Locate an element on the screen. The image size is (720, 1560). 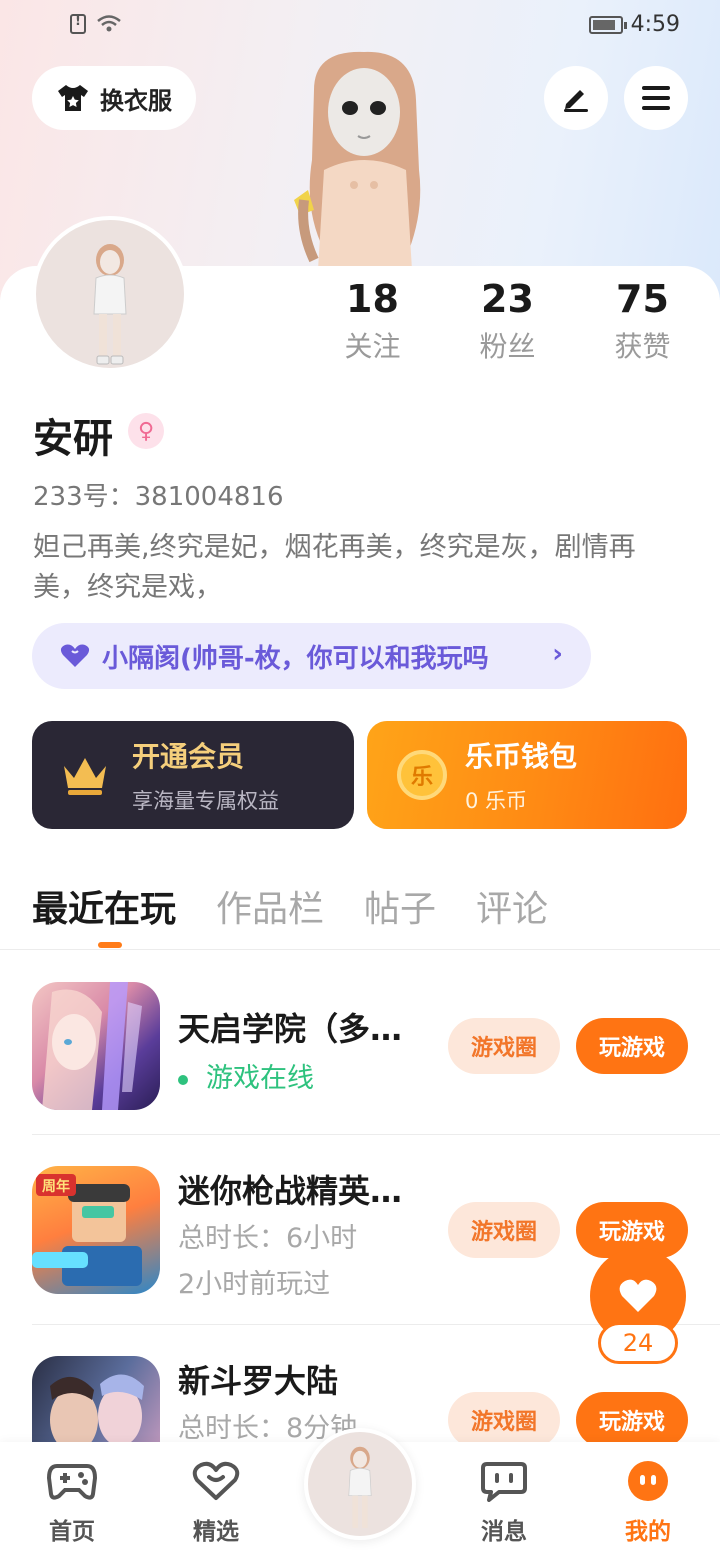
coin-icon: 乐 is located at coordinates (422, 775).